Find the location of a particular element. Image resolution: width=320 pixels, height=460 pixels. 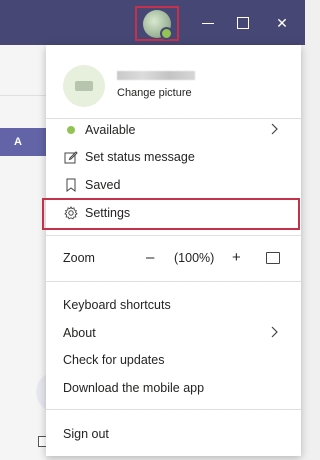

profile-picture is located at coordinates (84, 86).